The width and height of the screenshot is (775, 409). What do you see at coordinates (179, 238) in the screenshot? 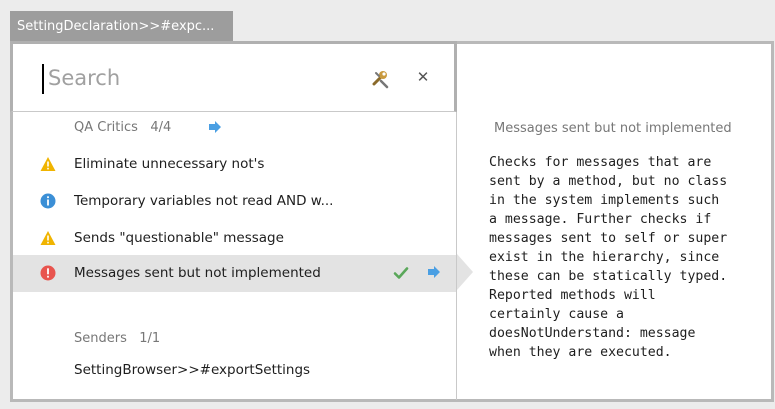
I see `list-item-label: Sends "questionable" message` at bounding box center [179, 238].